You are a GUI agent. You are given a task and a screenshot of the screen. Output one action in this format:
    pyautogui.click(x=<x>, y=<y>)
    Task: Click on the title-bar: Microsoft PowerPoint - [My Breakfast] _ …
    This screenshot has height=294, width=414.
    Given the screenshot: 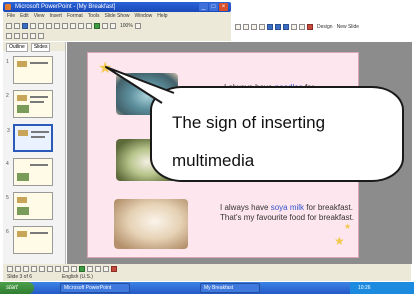 What is the action you would take?
    pyautogui.click(x=117, y=7)
    